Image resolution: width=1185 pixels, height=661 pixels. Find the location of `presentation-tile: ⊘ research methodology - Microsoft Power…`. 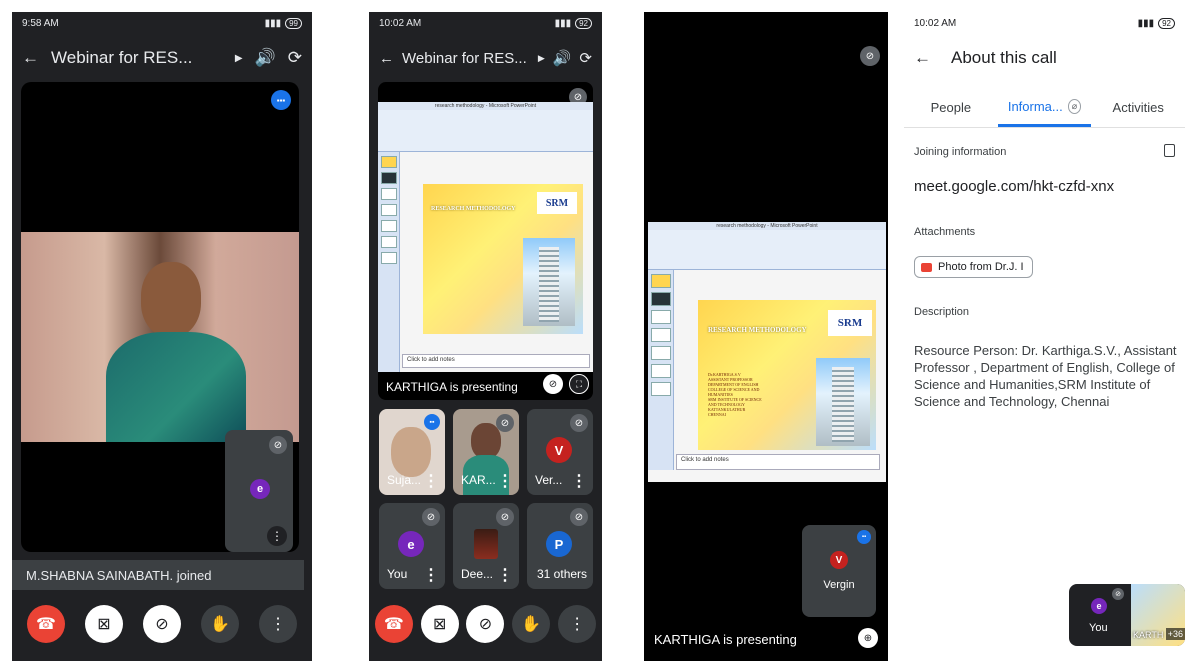

presentation-tile: ⊘ research methodology - Microsoft Power… is located at coordinates (485, 241).